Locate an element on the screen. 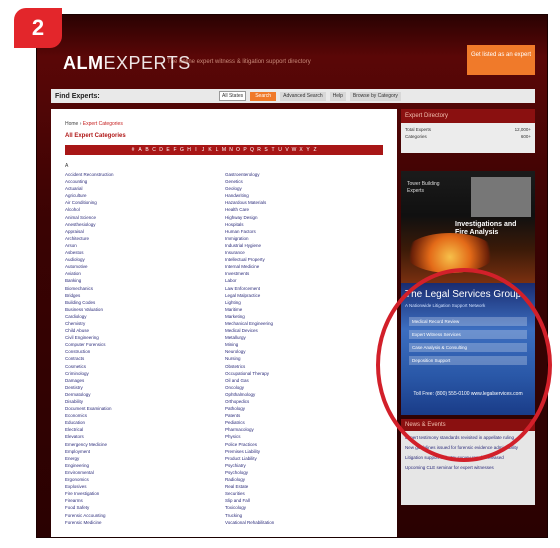 This screenshot has height=548, width=560. help-link: Help is located at coordinates (337, 96).